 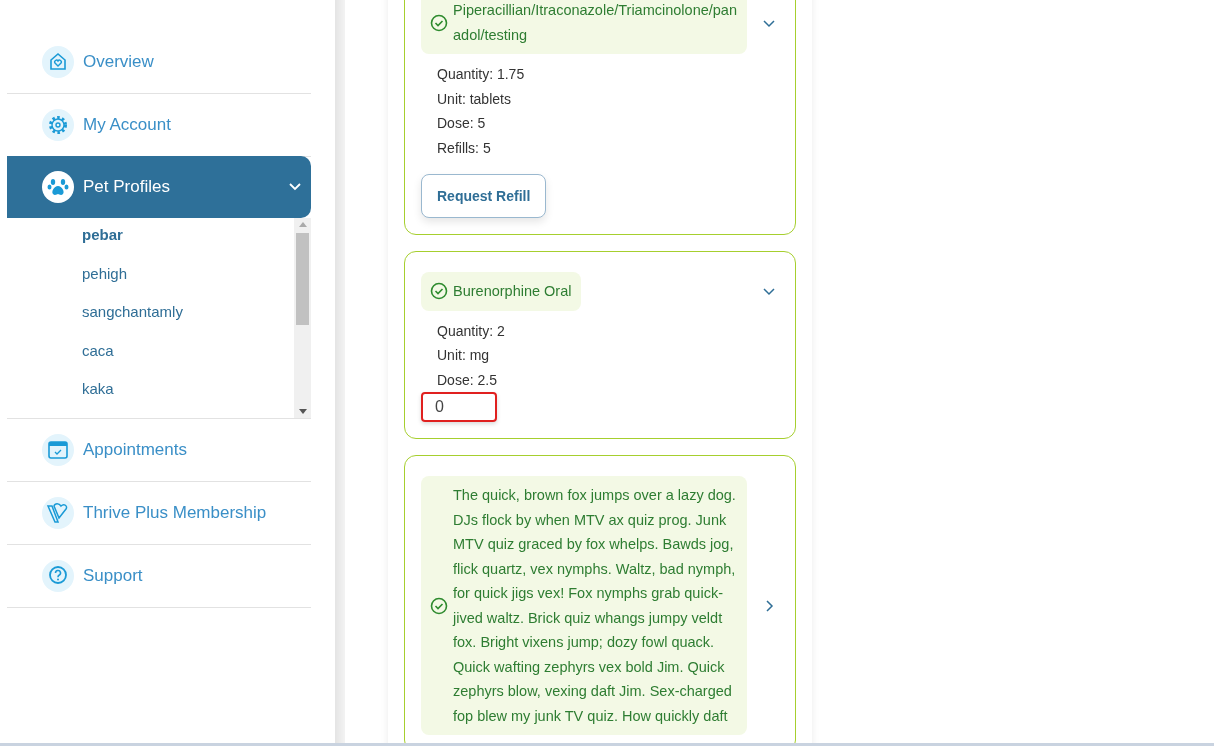 What do you see at coordinates (188, 399) in the screenshot?
I see `pet-item: kaka` at bounding box center [188, 399].